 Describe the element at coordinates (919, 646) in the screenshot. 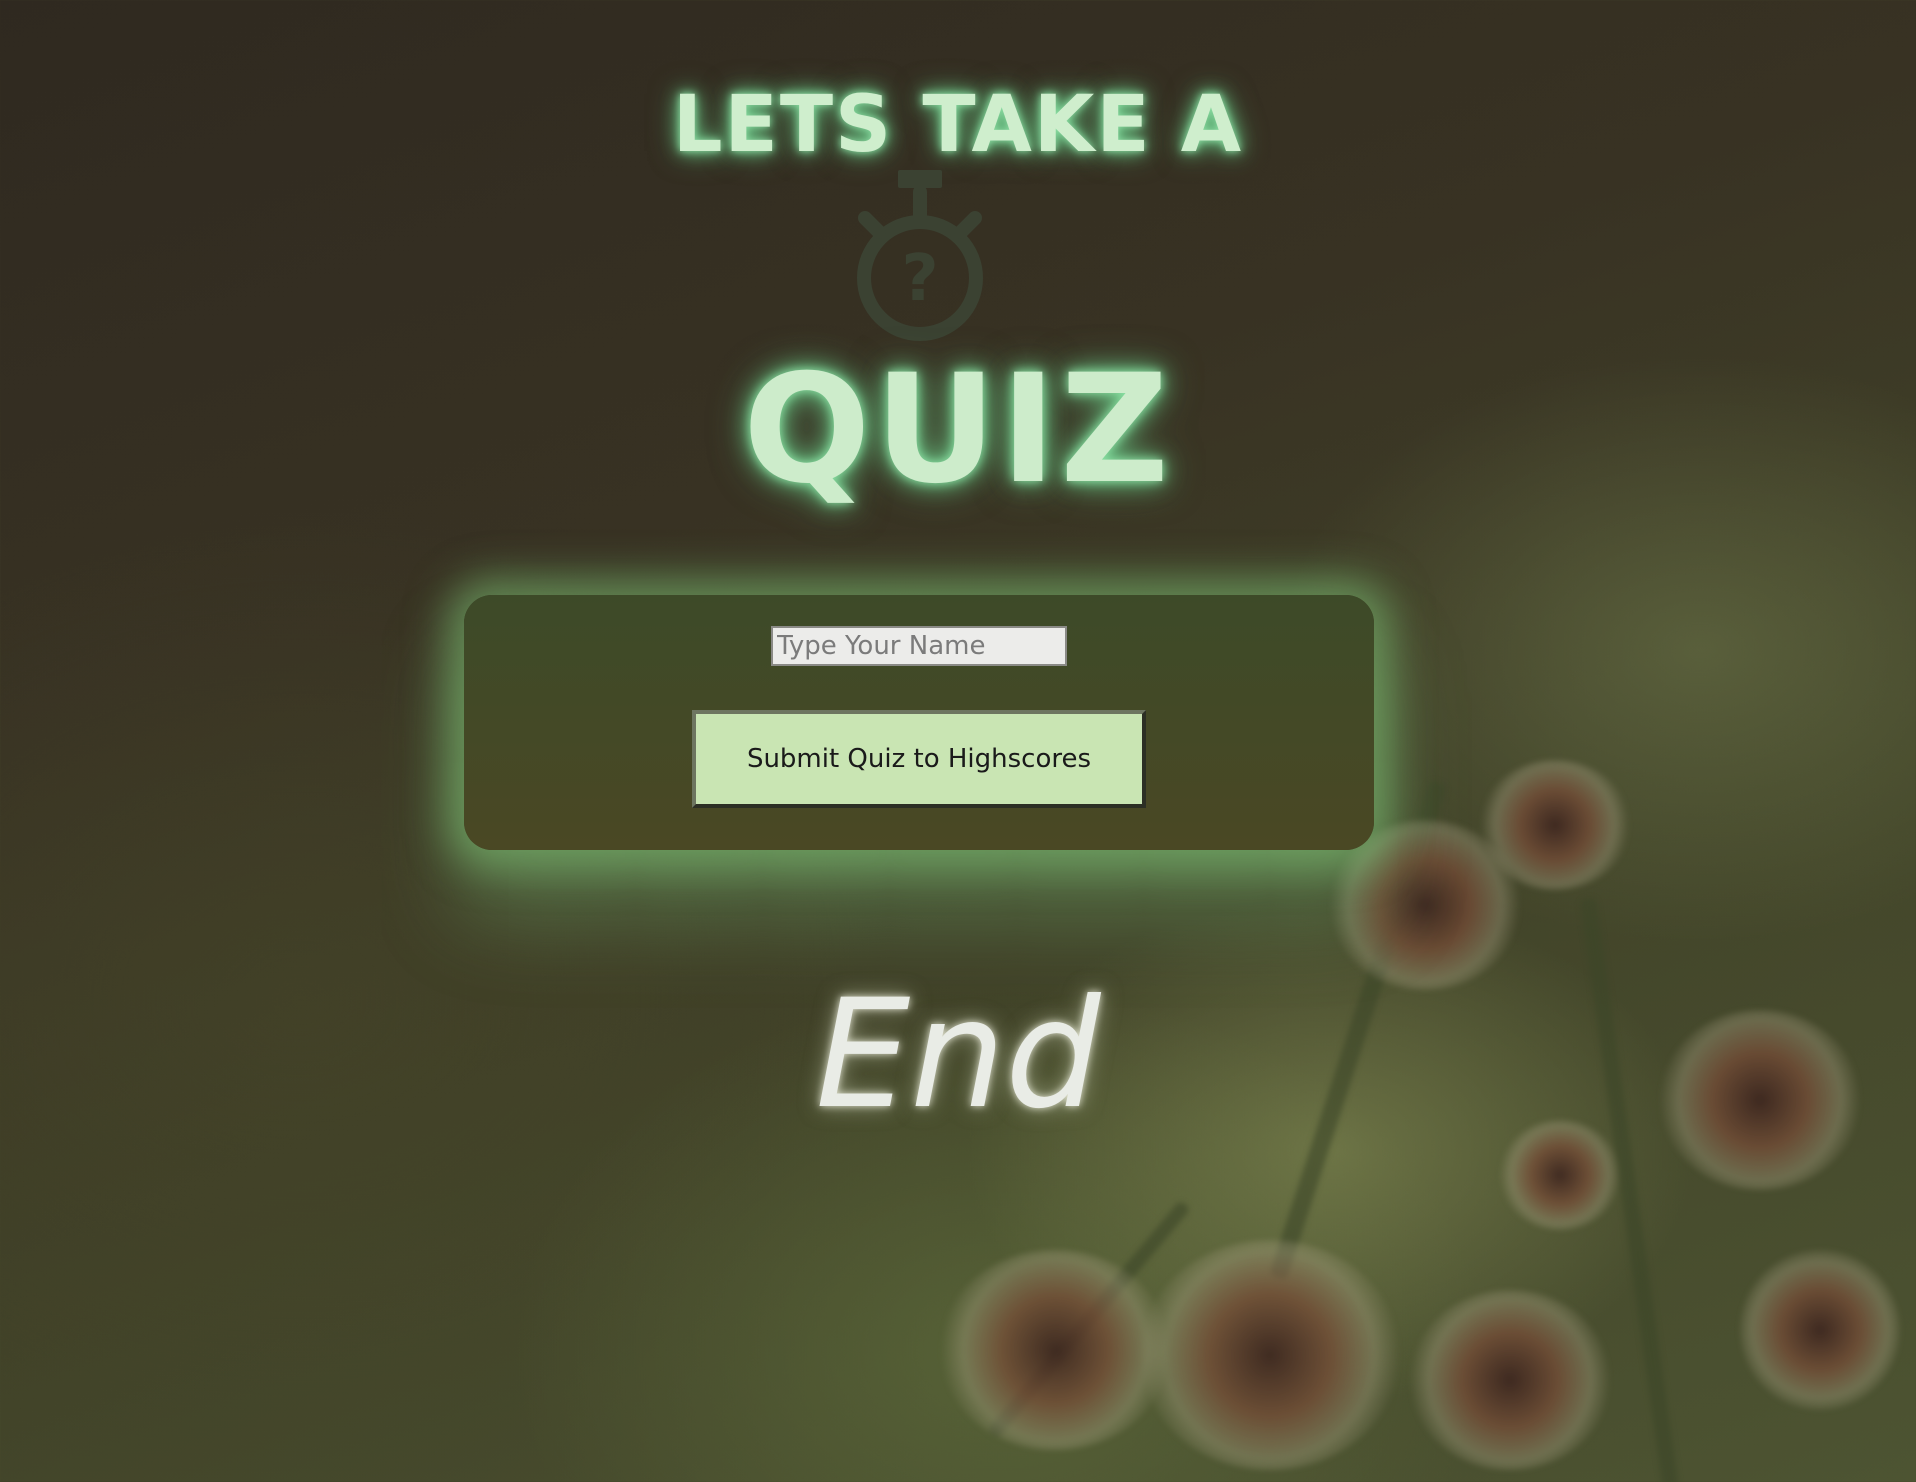

I see `name-input` at that location.